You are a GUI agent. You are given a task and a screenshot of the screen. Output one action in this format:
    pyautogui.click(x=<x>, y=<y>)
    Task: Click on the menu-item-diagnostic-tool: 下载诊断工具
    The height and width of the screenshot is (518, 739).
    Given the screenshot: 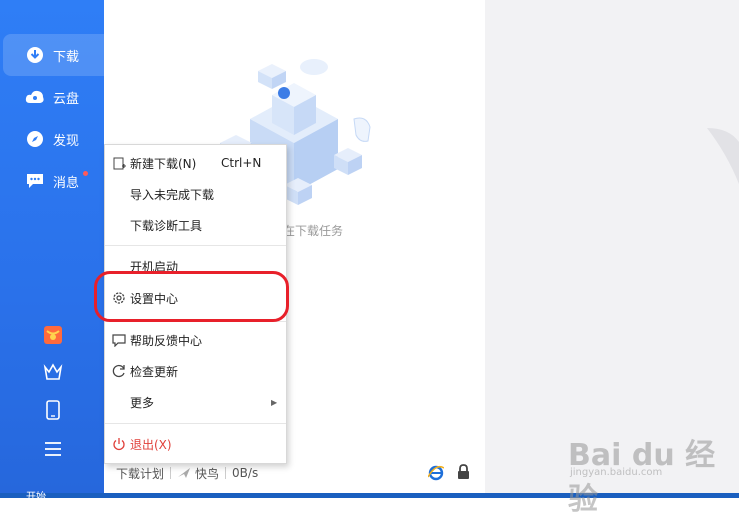 What is the action you would take?
    pyautogui.click(x=195, y=225)
    